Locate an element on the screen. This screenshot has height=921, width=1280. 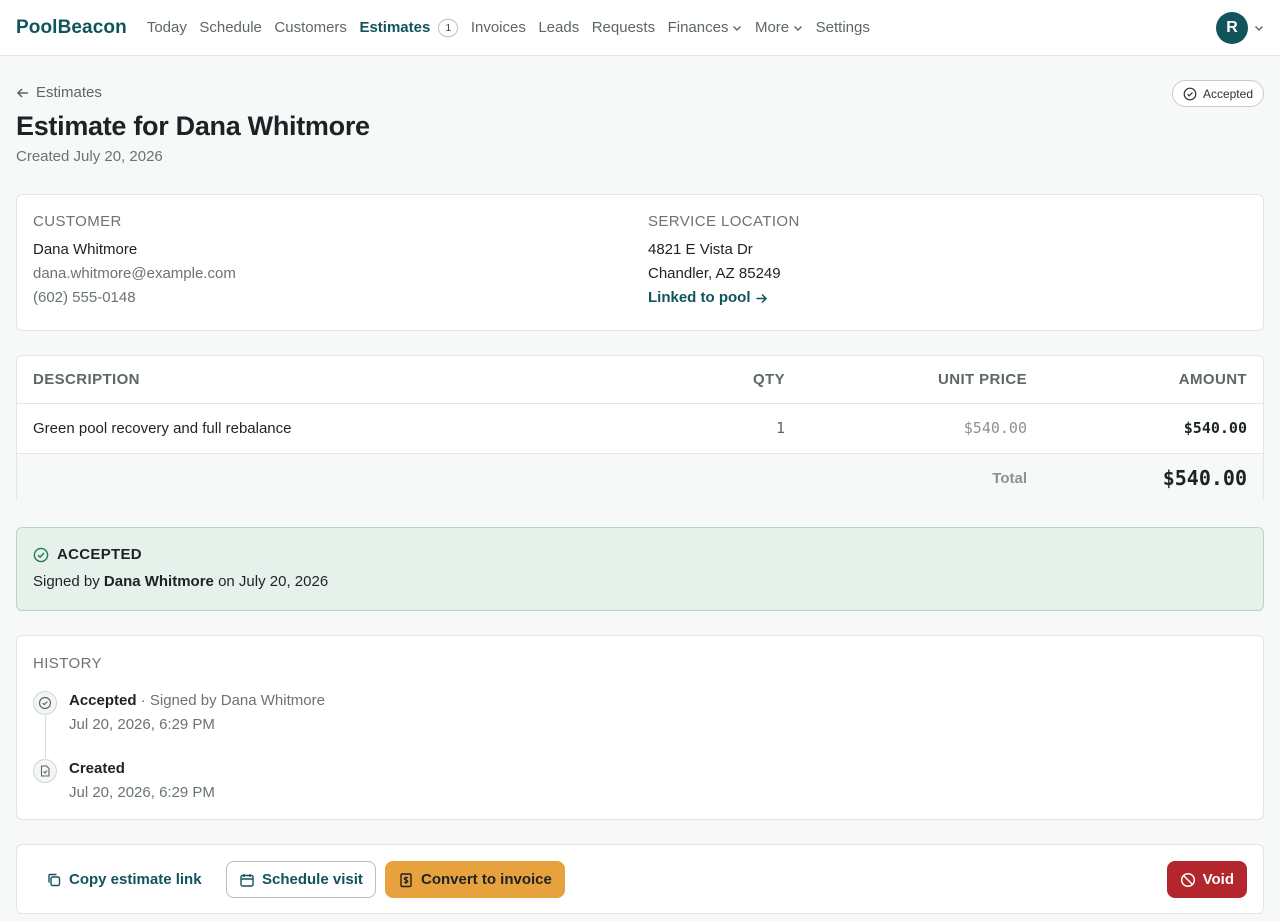
status-badge: Accepted is located at coordinates (1217, 93).